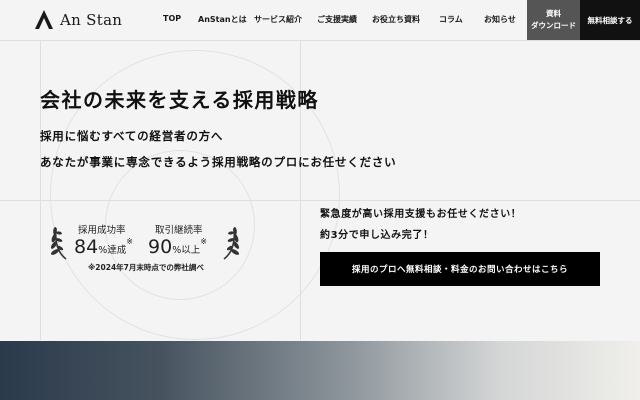  What do you see at coordinates (179, 230) in the screenshot?
I see `stat-label-retention-rate: 取引継続率` at bounding box center [179, 230].